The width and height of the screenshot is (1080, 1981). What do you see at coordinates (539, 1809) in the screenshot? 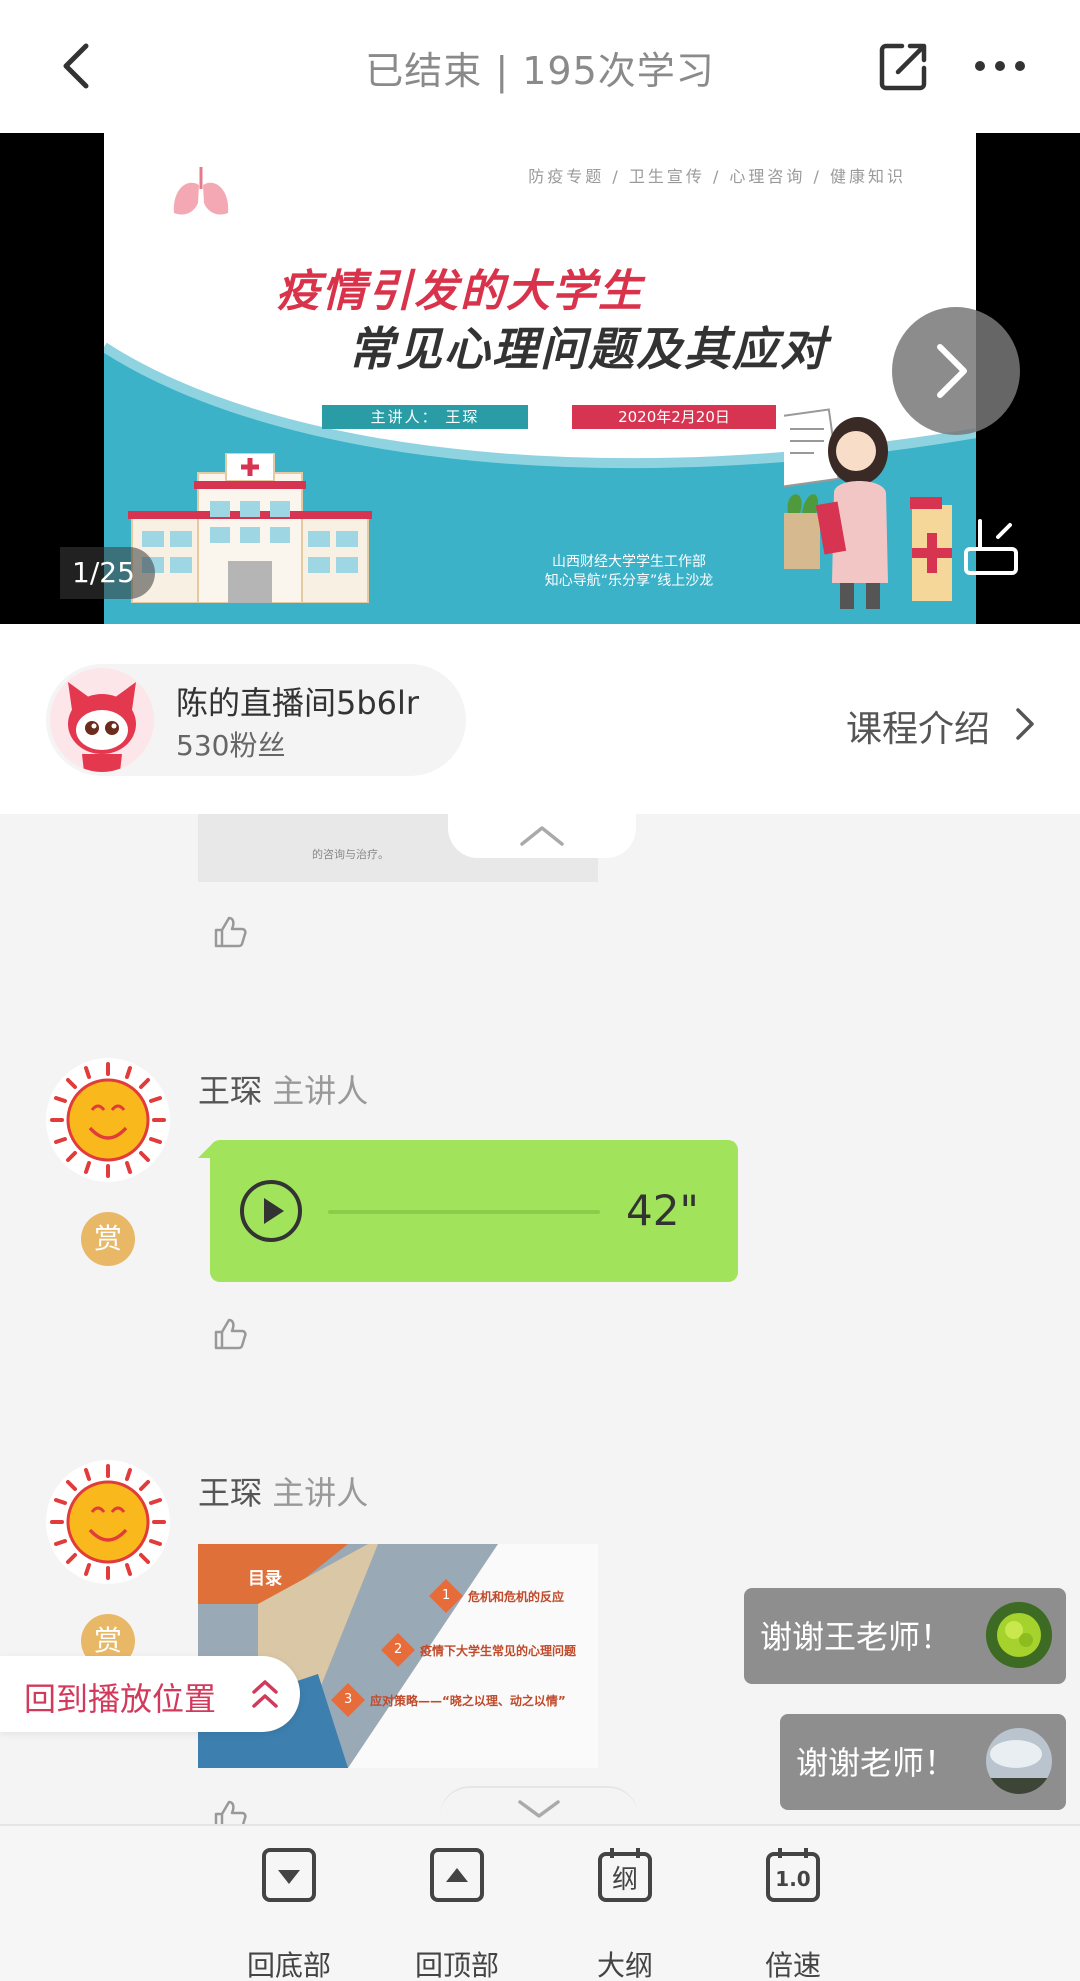
I see `chevron-down-icon` at bounding box center [539, 1809].